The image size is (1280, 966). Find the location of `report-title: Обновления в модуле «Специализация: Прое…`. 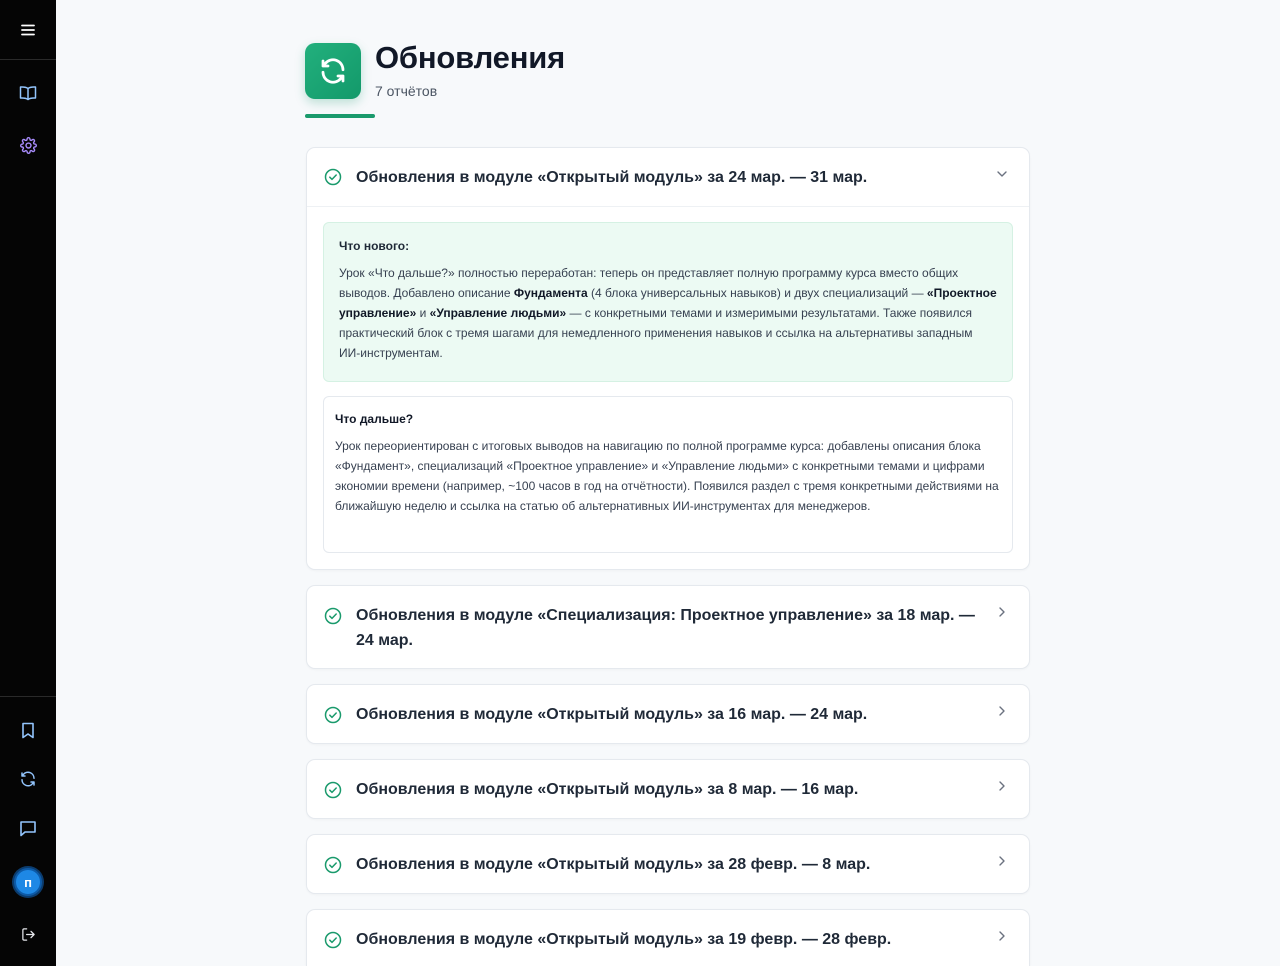

report-title: Обновления в модуле «Специализация: Прое… is located at coordinates (665, 628).